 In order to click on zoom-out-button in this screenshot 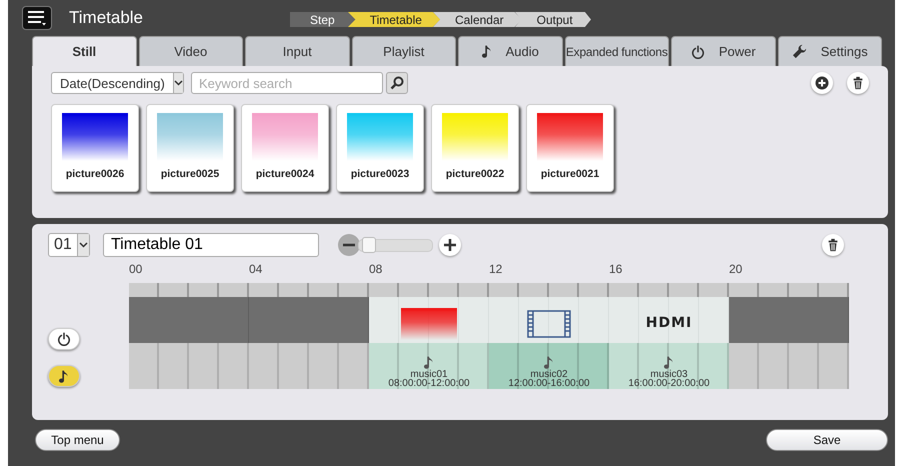, I will do `click(349, 245)`.